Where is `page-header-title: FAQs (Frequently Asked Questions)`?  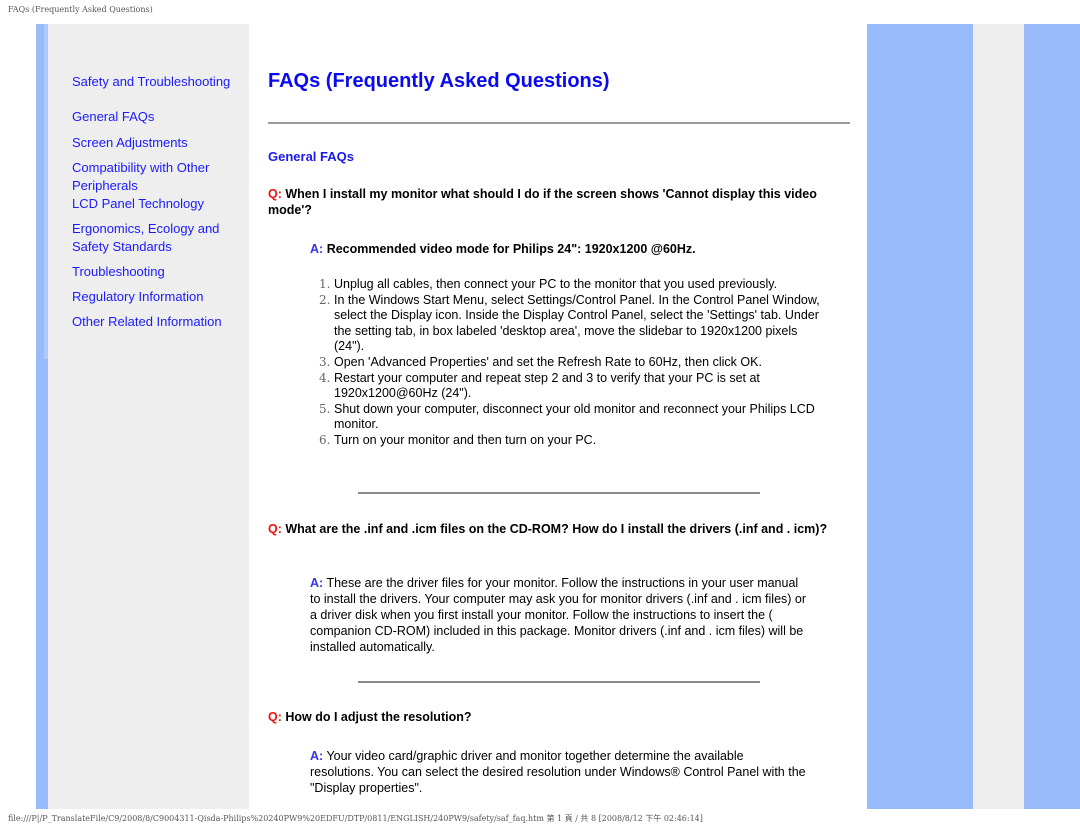 page-header-title: FAQs (Frequently Asked Questions) is located at coordinates (80, 9).